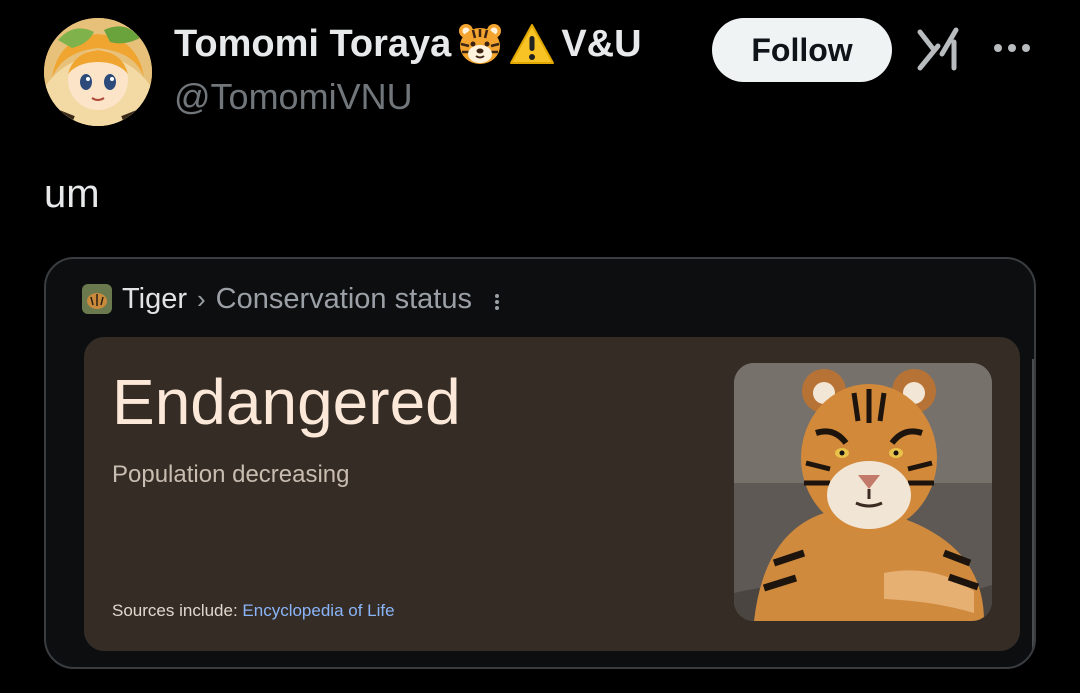  I want to click on warning-icon, so click(532, 44).